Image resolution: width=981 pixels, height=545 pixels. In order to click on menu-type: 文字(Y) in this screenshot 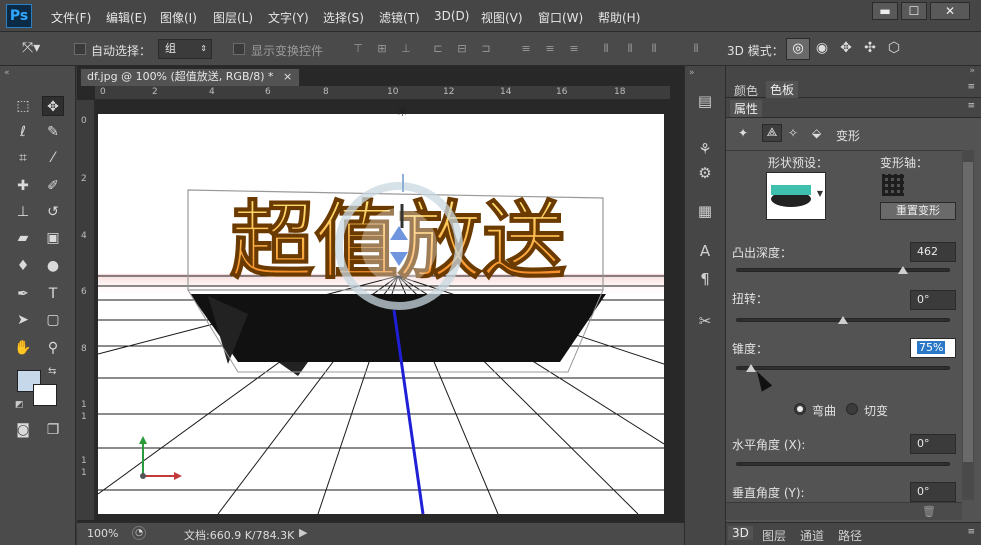, I will do `click(288, 17)`.